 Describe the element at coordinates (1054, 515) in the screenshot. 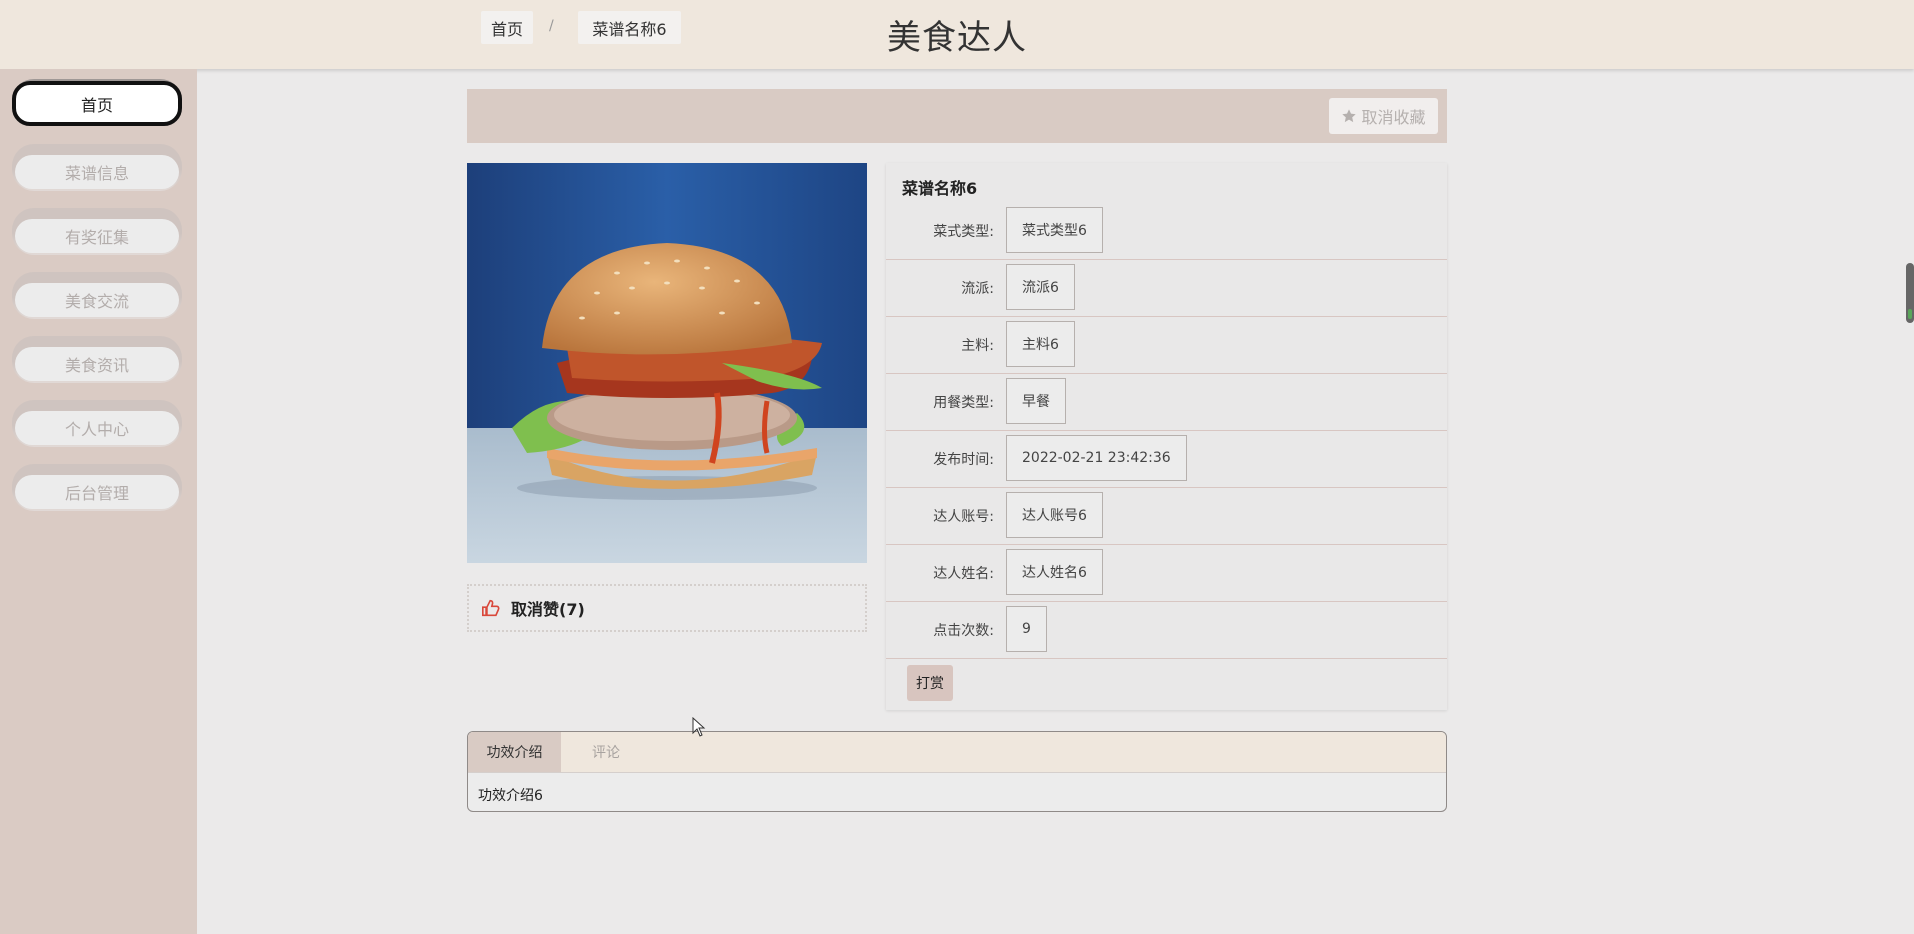

I see `detail-value: 达人账号6` at that location.